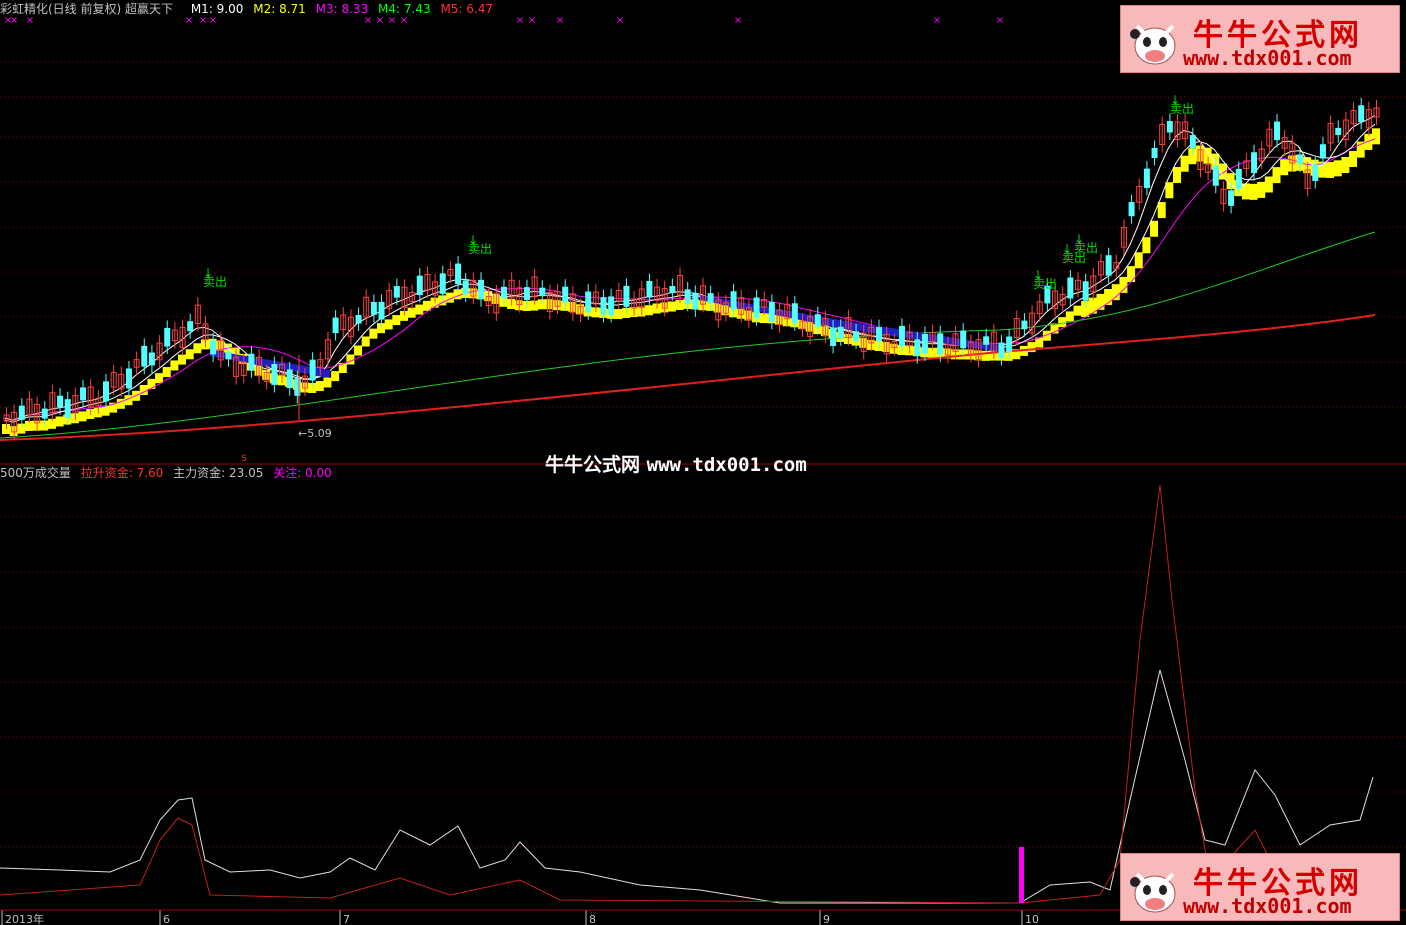 The height and width of the screenshot is (925, 1406). What do you see at coordinates (169, 473) in the screenshot?
I see `sub-header: 500万成交量 拉升资金: 7.60 主力资金: 23.05 关注: 0.00` at bounding box center [169, 473].